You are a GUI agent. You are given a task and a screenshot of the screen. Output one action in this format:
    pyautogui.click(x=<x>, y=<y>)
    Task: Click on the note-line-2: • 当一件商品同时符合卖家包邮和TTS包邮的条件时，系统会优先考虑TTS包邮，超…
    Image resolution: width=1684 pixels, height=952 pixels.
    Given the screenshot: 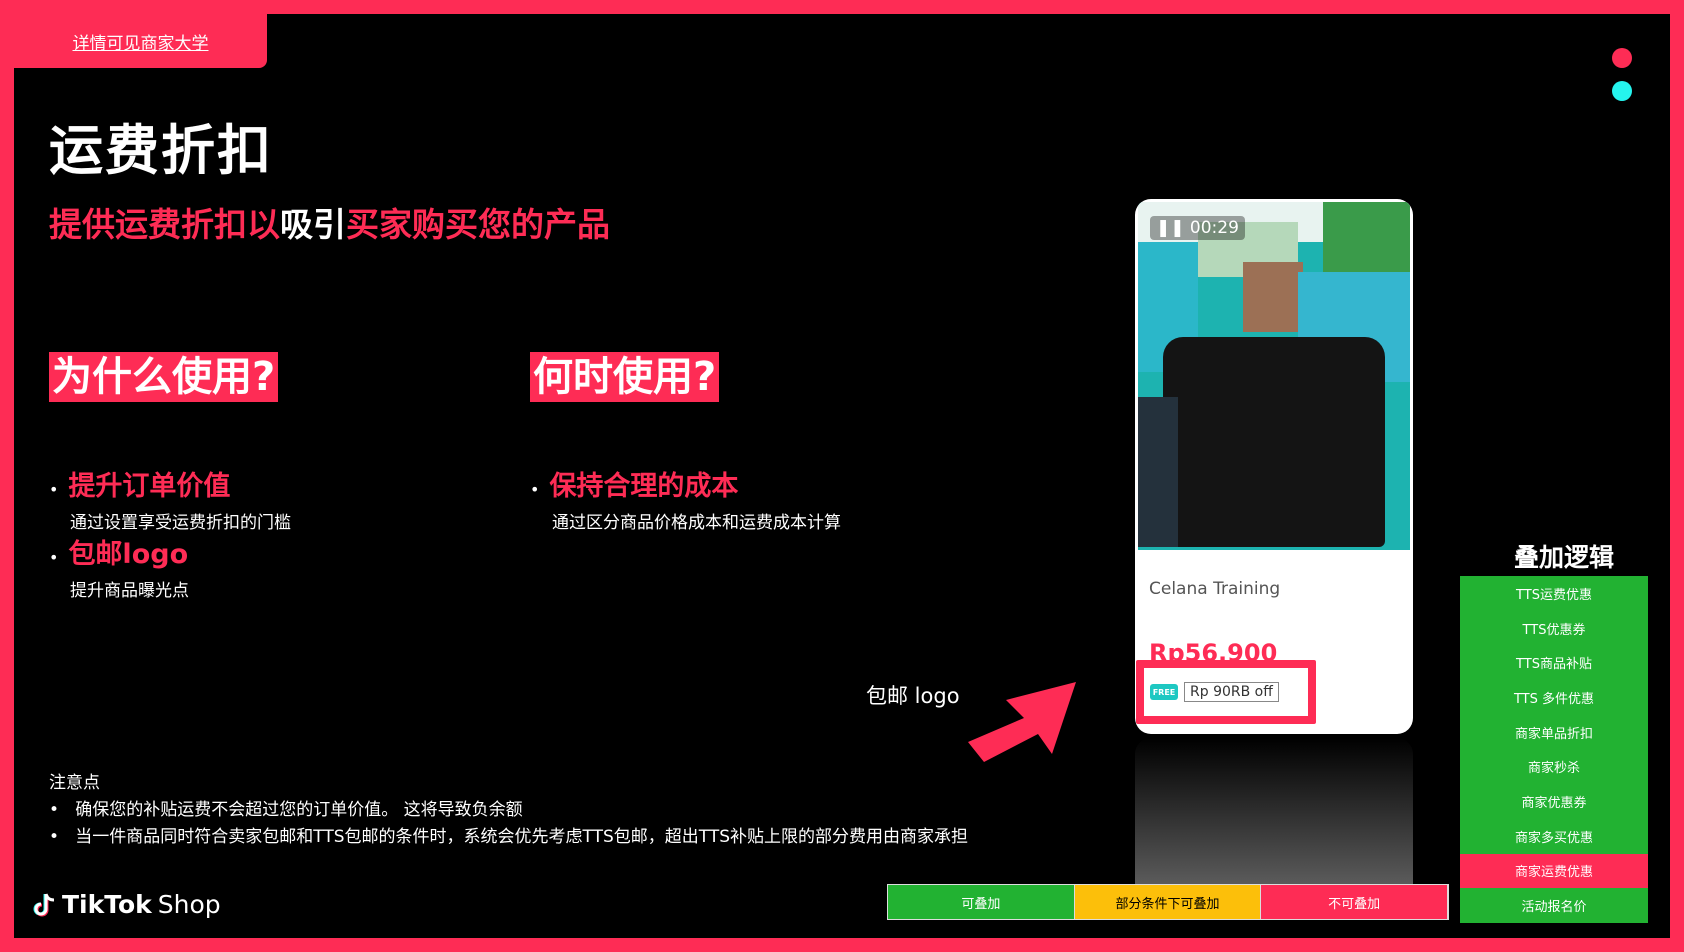 What is the action you would take?
    pyautogui.click(x=509, y=837)
    